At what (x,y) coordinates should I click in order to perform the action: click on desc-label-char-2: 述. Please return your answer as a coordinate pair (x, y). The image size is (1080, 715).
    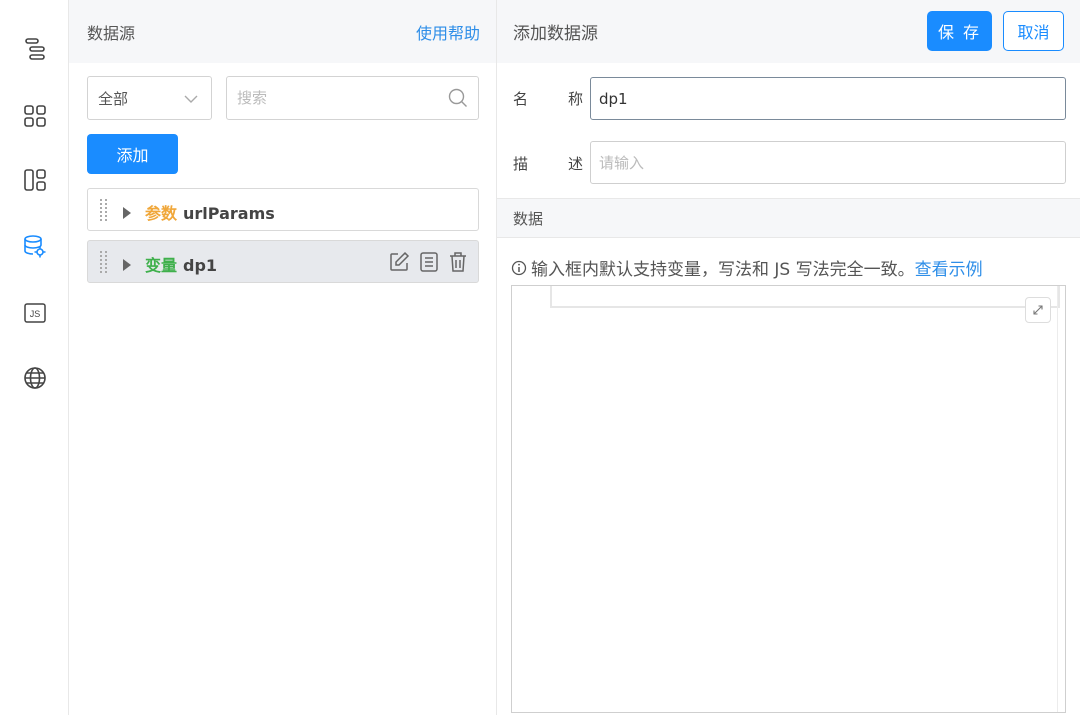
    Looking at the image, I should click on (575, 164).